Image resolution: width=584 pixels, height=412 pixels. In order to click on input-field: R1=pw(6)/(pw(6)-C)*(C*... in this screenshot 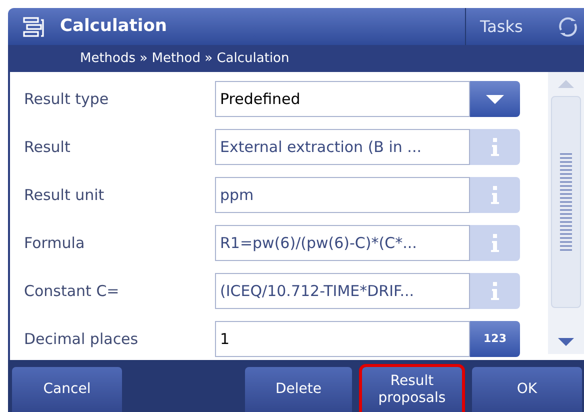, I will do `click(342, 243)`.